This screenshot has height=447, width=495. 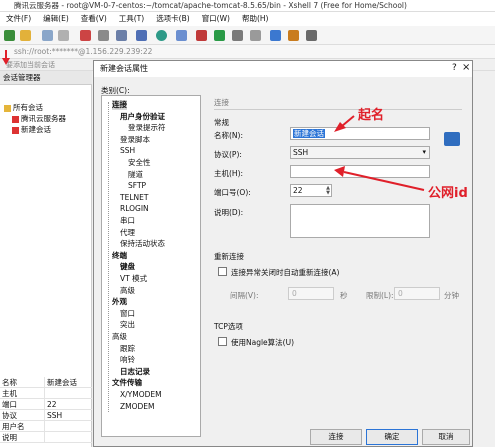 What do you see at coordinates (339, 171) in the screenshot?
I see `host-arrowhead` at bounding box center [339, 171].